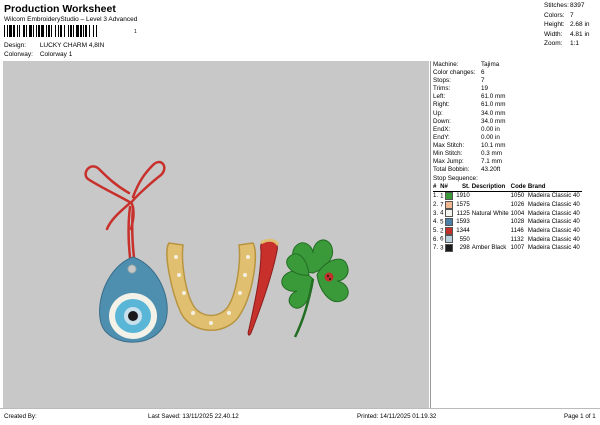 This screenshot has width=600, height=425. I want to click on col-needle: N#, so click(448, 187).